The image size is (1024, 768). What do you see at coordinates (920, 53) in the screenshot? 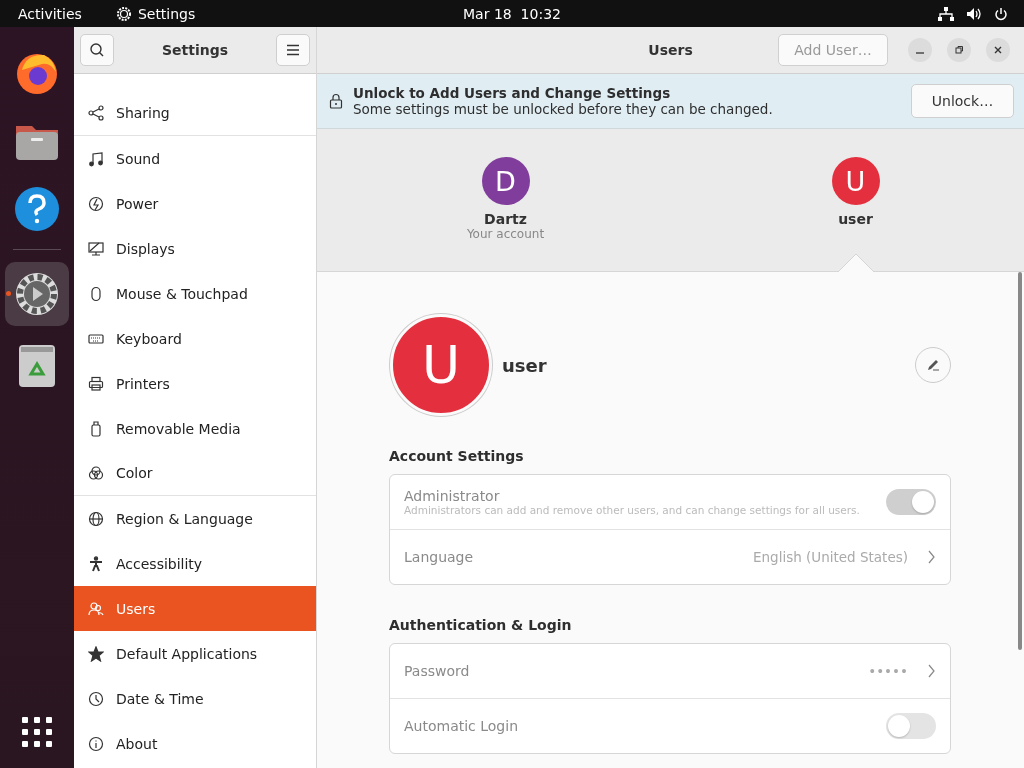
I see `minimize-icon` at bounding box center [920, 53].